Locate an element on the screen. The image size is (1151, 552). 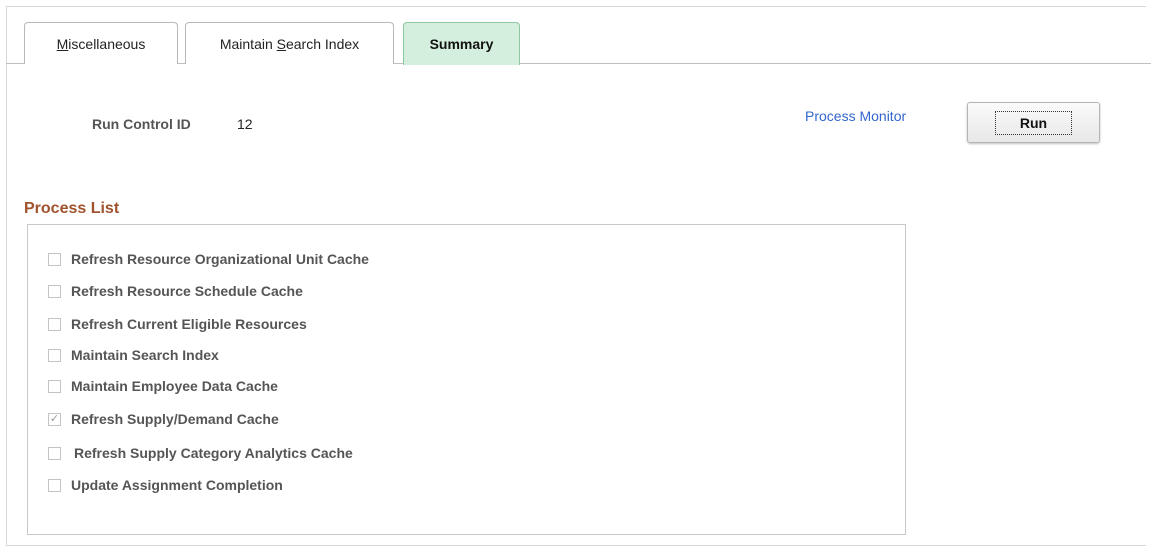
checkbox-label: Refresh Resource Schedule Cache is located at coordinates (187, 291).